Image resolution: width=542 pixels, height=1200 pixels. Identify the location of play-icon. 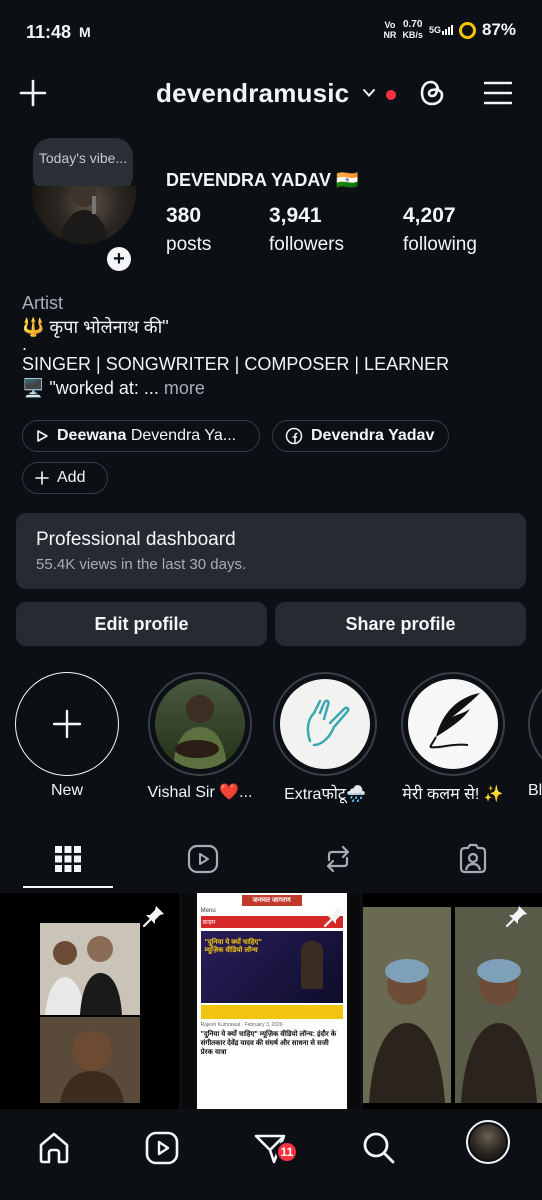
(42, 436).